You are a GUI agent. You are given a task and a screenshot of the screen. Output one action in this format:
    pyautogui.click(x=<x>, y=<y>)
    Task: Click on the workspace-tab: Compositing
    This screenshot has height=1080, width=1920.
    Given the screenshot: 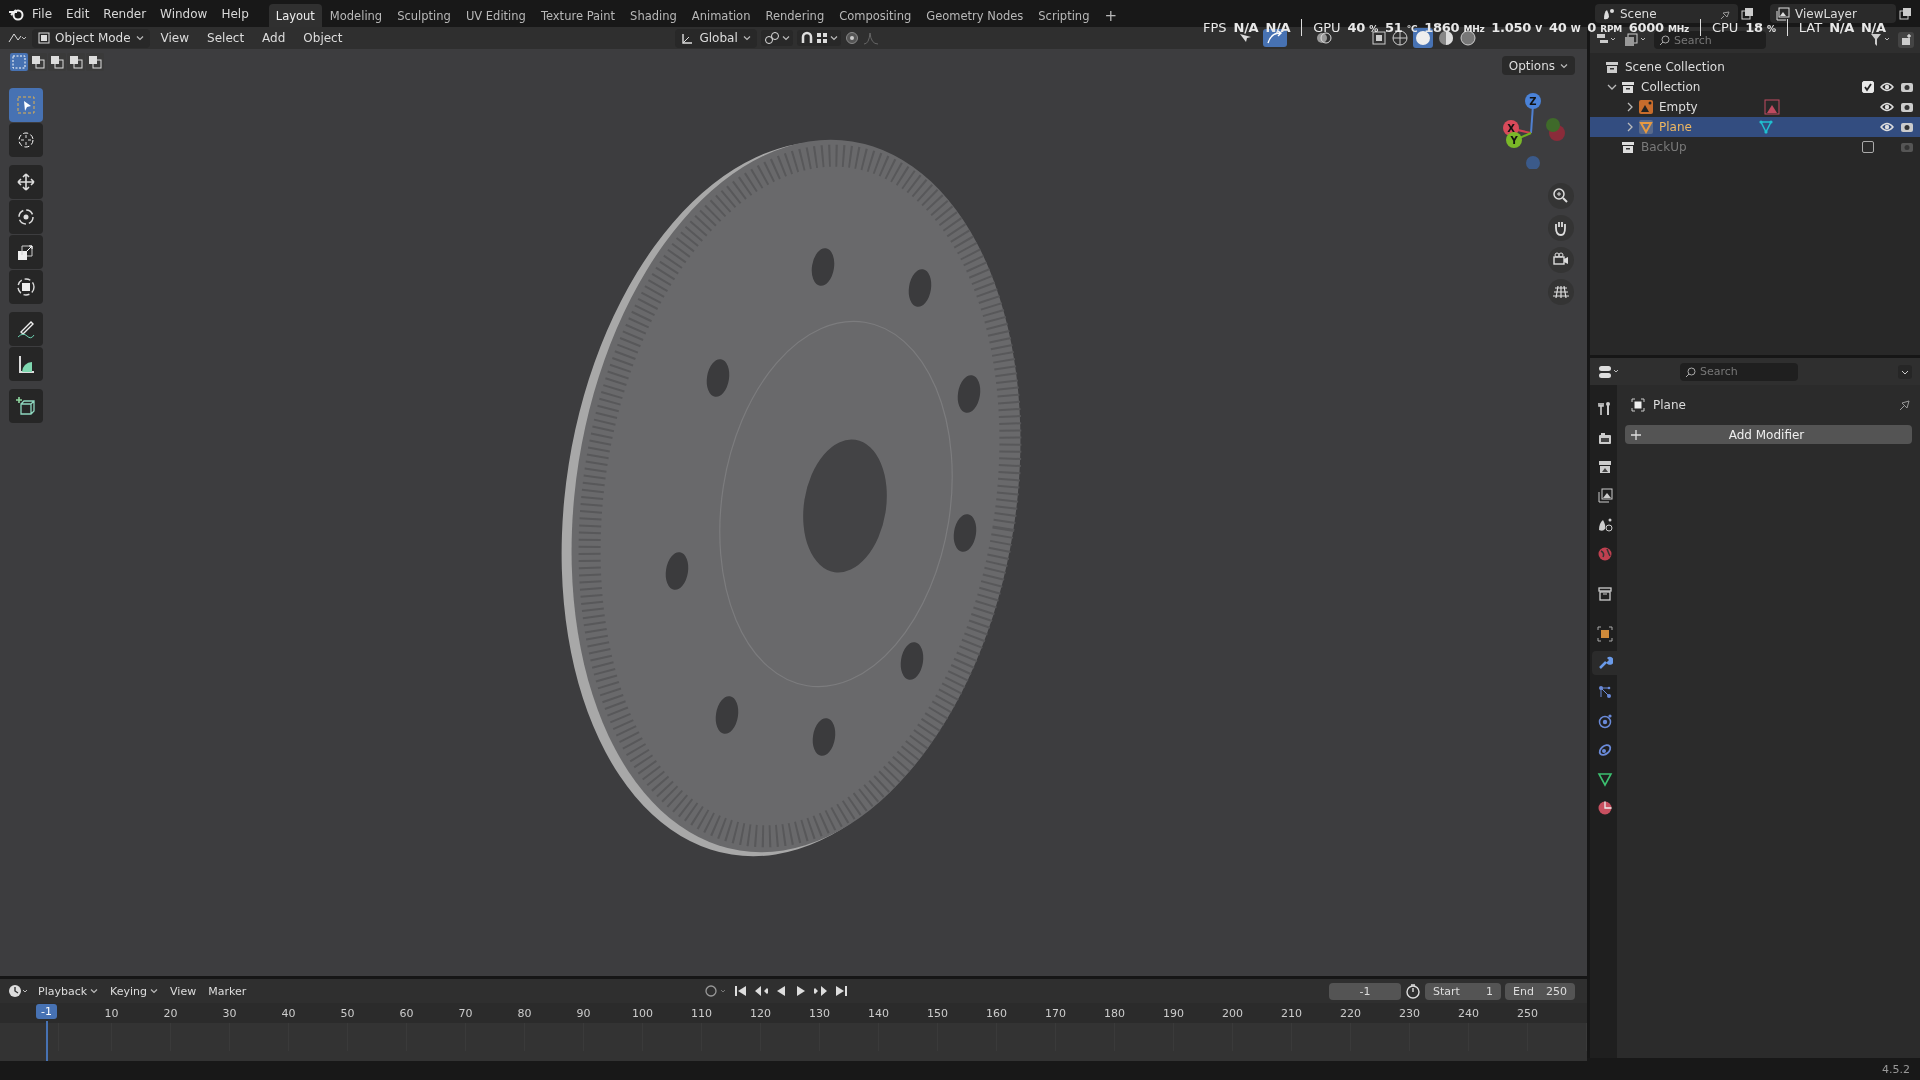 What is the action you would take?
    pyautogui.click(x=875, y=15)
    